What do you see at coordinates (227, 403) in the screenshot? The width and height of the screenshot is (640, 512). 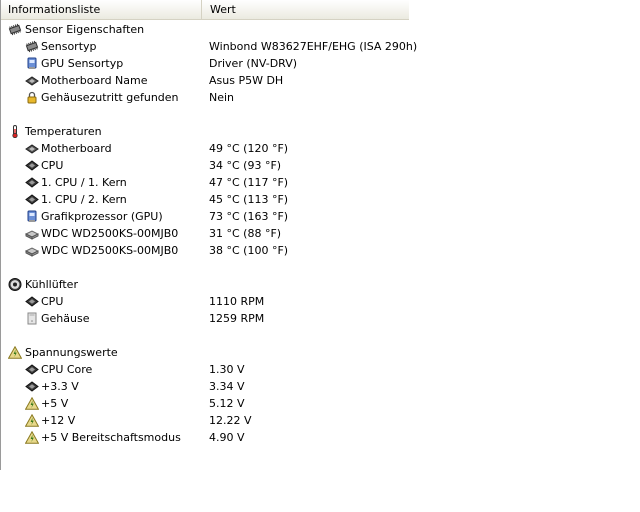 I see `item-value: 5.12 V` at bounding box center [227, 403].